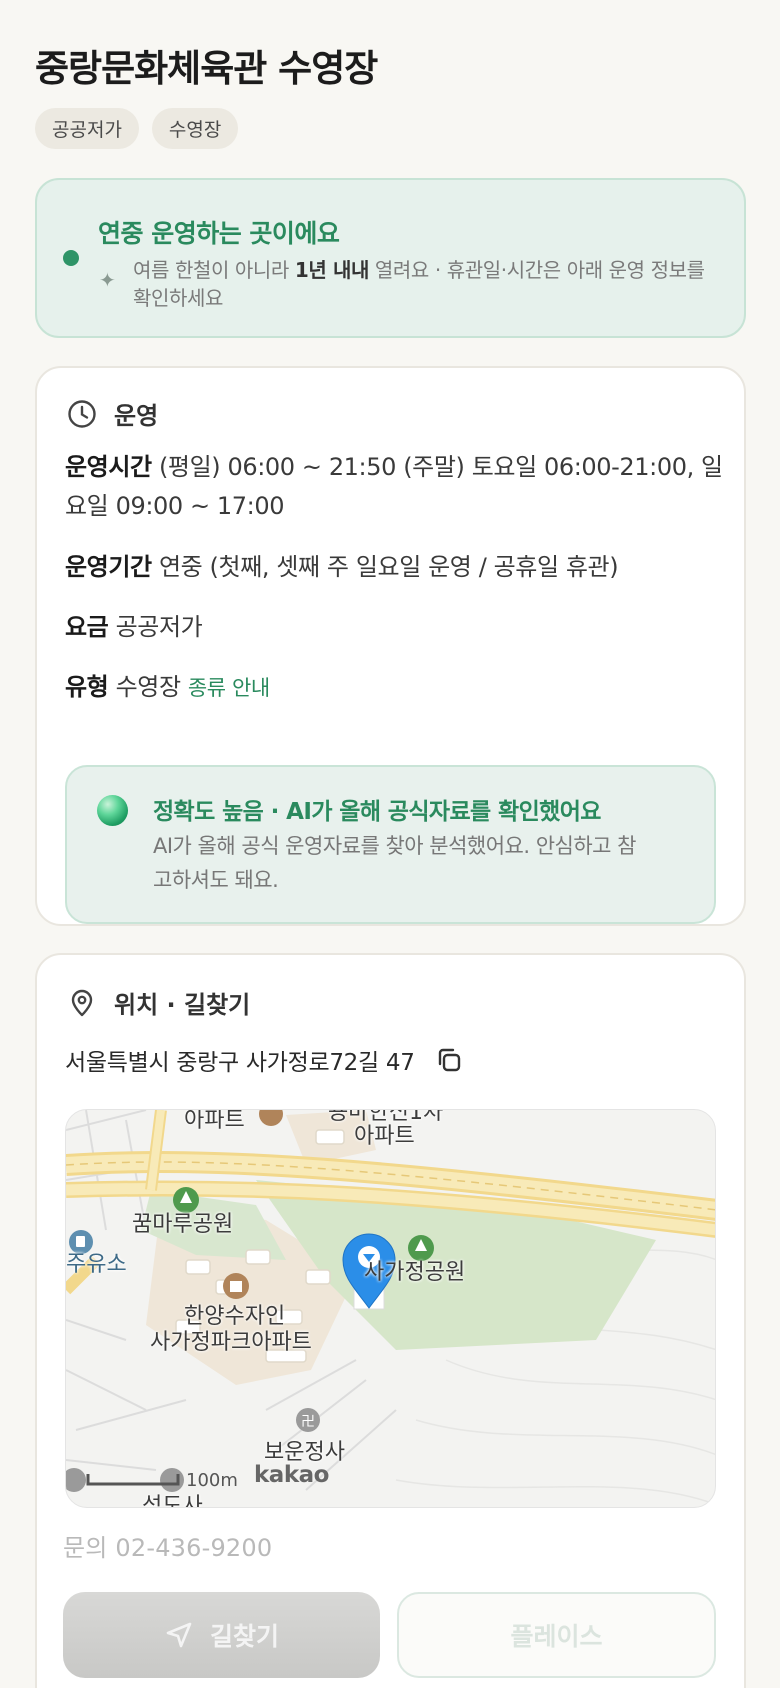 The height and width of the screenshot is (1688, 780). I want to click on map-label-gas-station: 주유소, so click(96, 1264).